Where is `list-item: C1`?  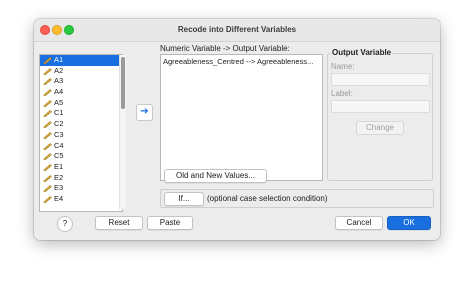
list-item: C1 is located at coordinates (81, 113).